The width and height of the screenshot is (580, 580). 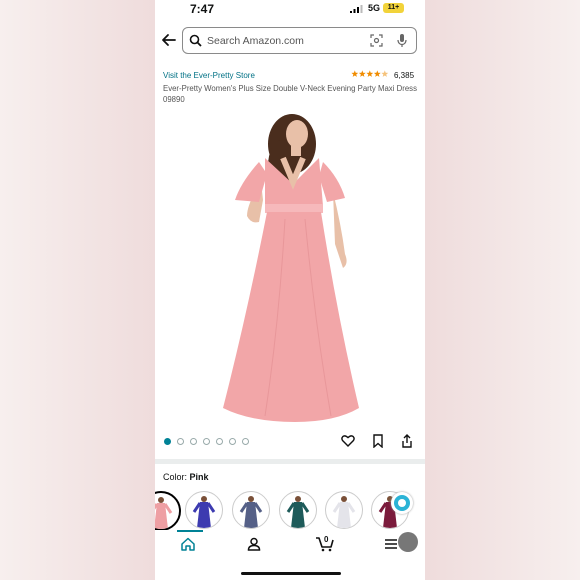 I want to click on rating-stars, so click(x=370, y=75).